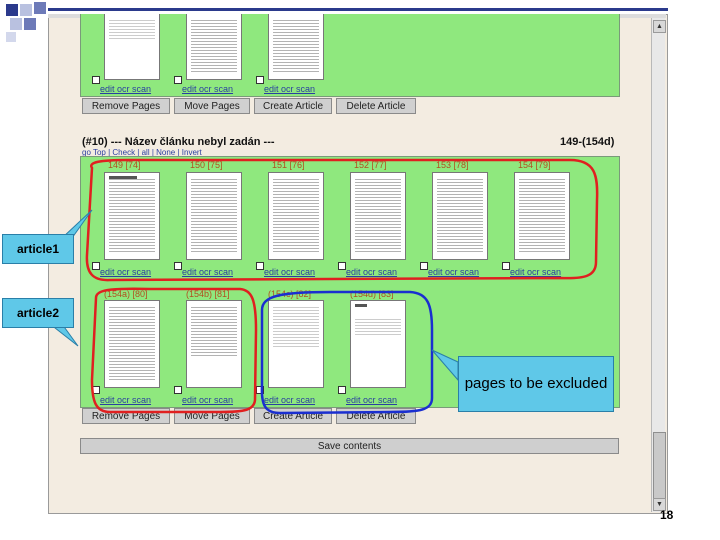 This screenshot has width=720, height=540. I want to click on article2-callout: article2, so click(38, 313).